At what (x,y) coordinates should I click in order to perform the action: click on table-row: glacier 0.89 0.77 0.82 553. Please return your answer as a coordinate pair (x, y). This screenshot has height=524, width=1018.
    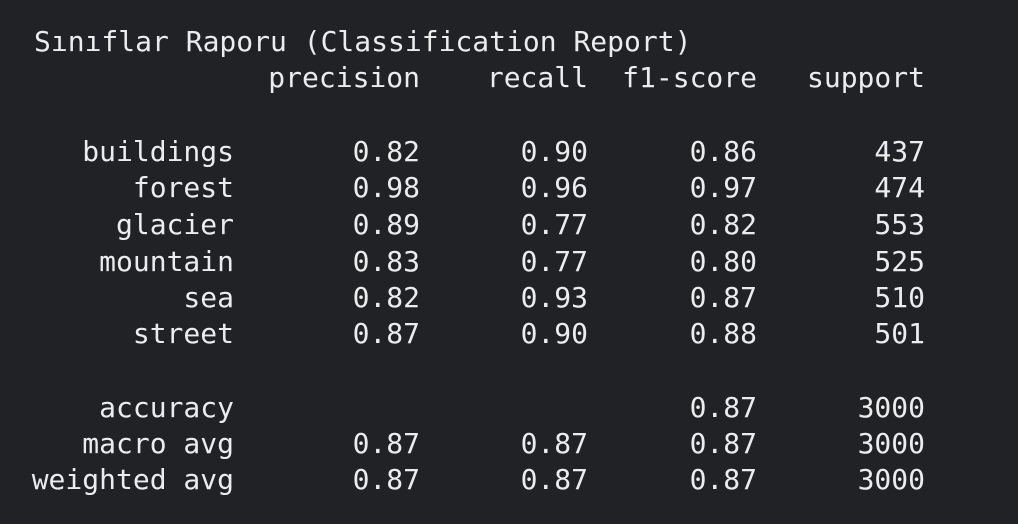
    Looking at the image, I should click on (509, 225).